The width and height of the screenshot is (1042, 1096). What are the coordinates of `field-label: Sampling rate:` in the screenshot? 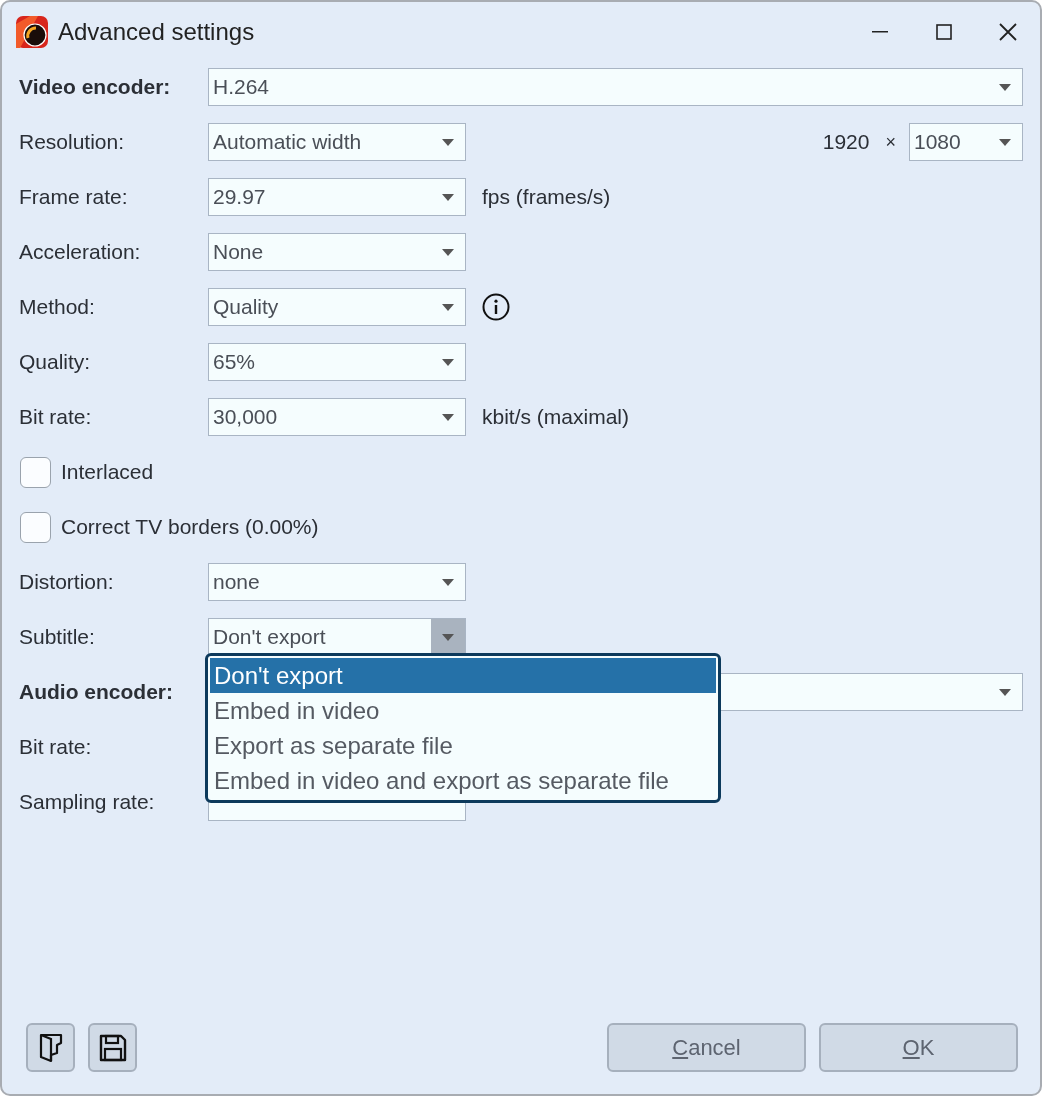 It's located at (87, 802).